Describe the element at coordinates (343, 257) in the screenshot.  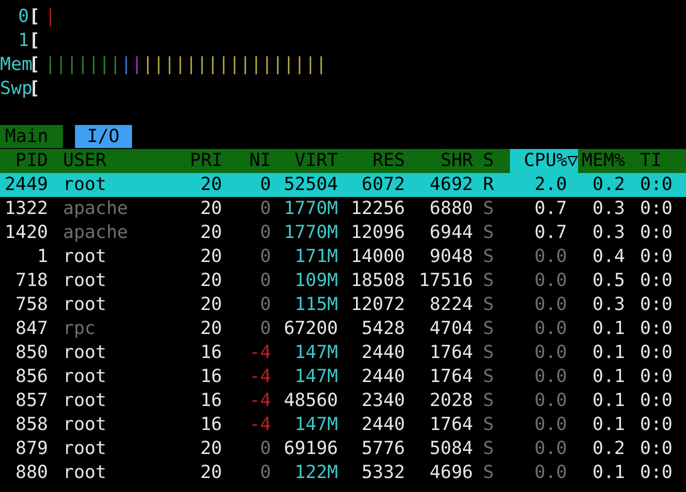
I see `process-row: 1 root 20 0 171M 14000 9048 S 0.0 0.4 0:0` at that location.